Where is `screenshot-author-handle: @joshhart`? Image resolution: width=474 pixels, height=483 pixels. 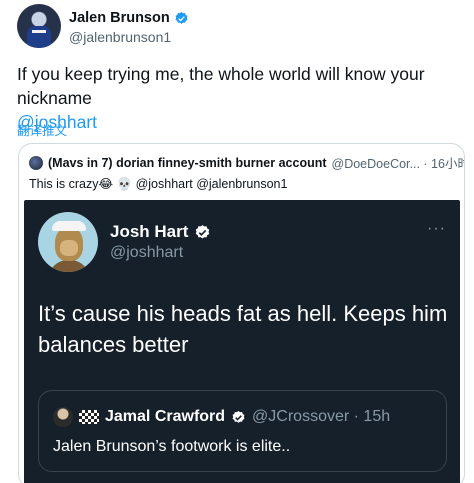
screenshot-author-handle: @joshhart is located at coordinates (147, 252).